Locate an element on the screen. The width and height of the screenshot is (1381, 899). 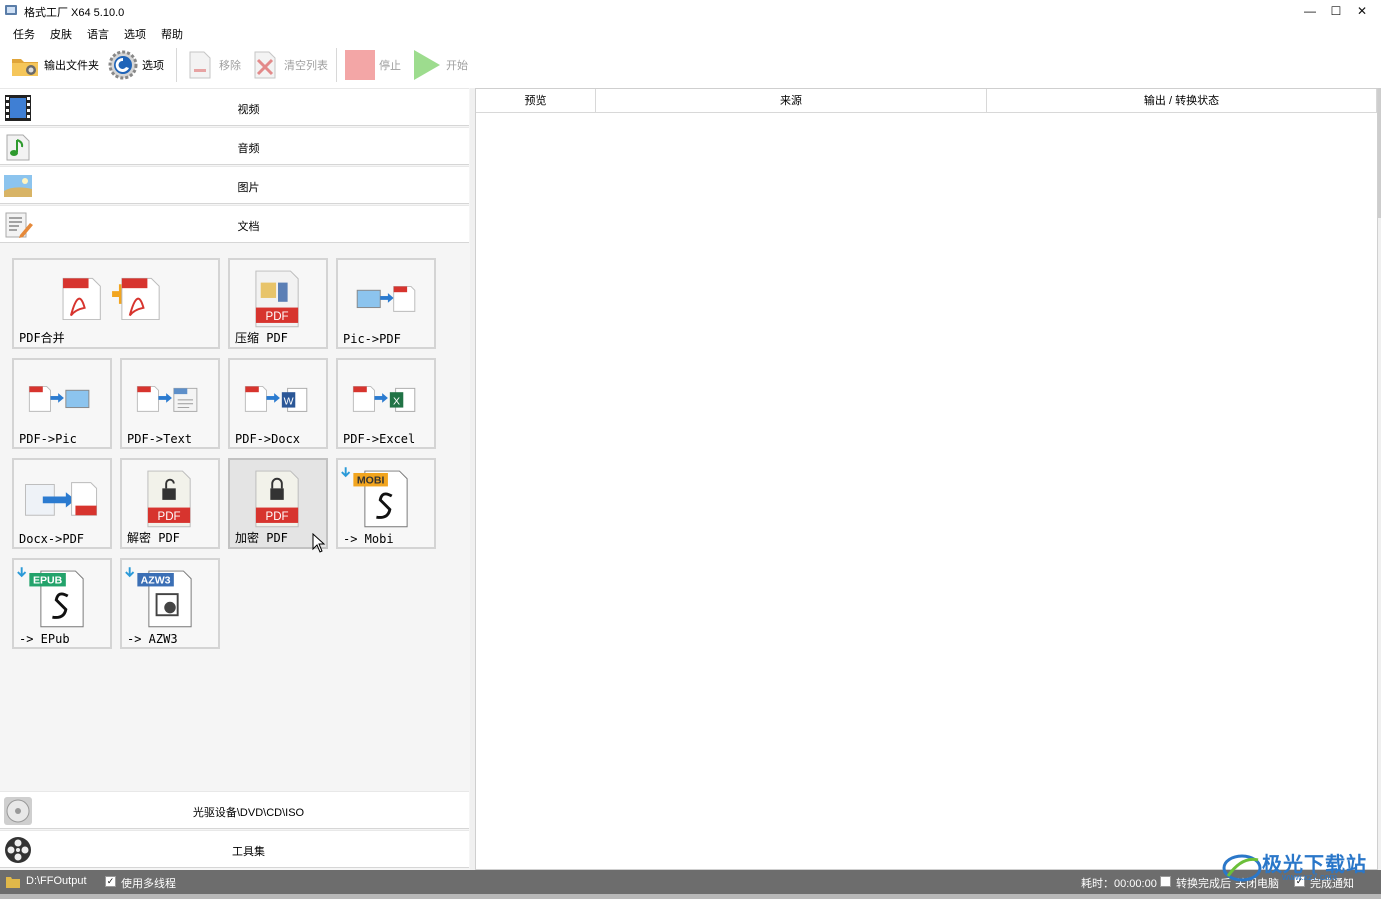
shutdown-checkbox is located at coordinates (1165, 881).